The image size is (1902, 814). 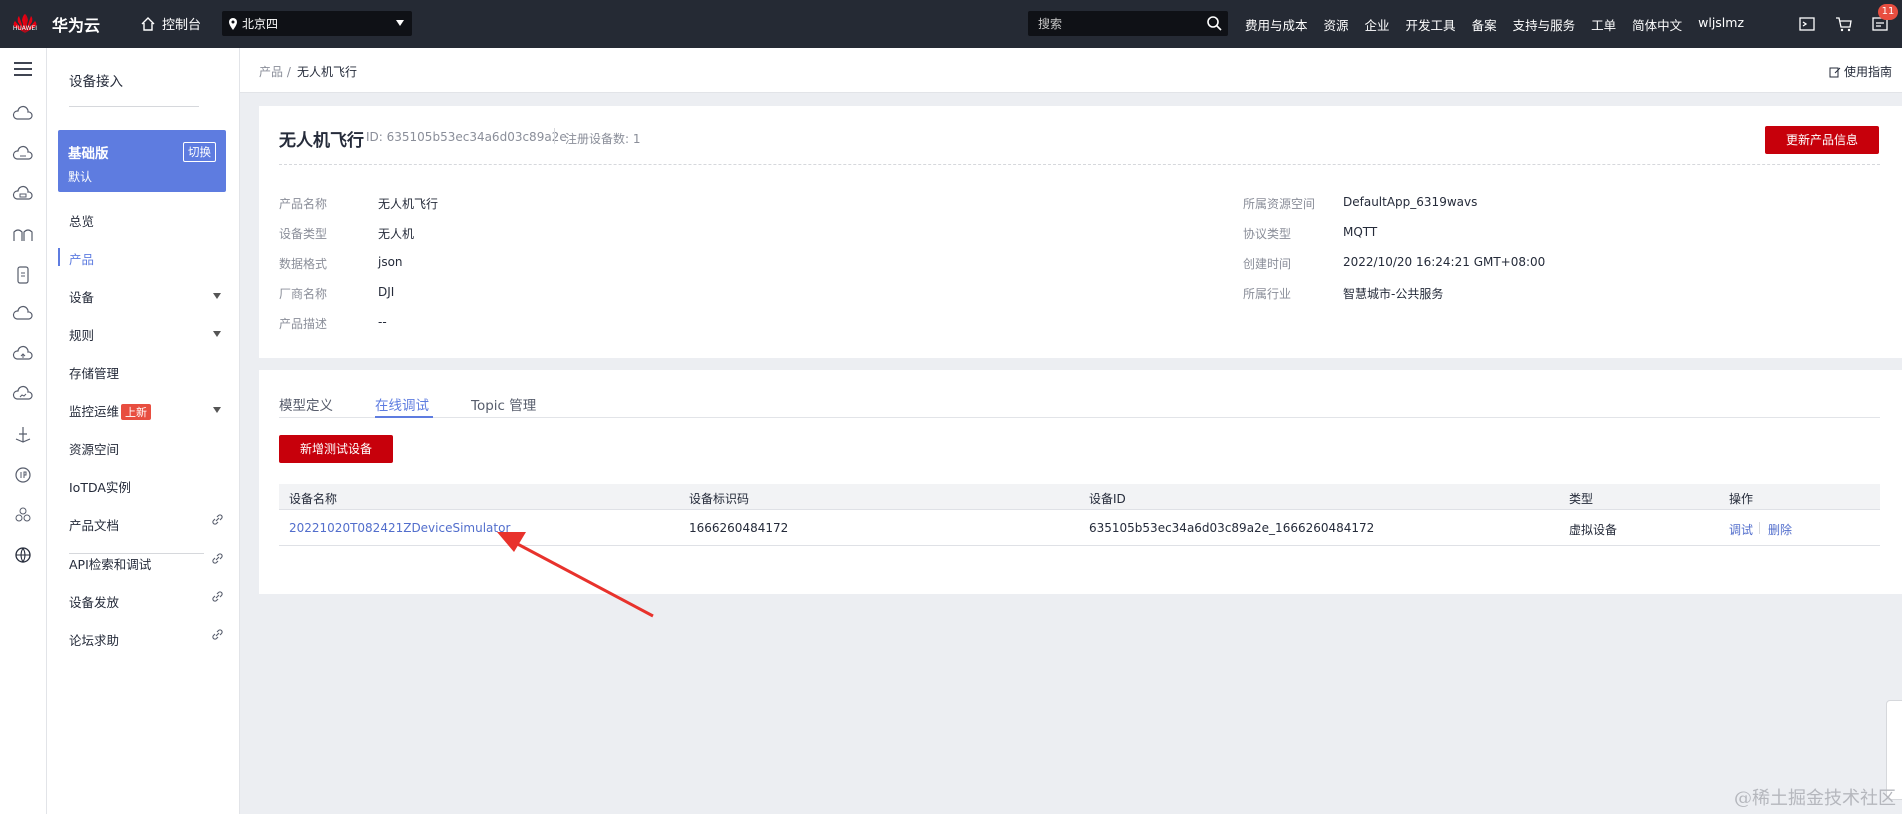 What do you see at coordinates (260, 24) in the screenshot?
I see `region-value: 北京四` at bounding box center [260, 24].